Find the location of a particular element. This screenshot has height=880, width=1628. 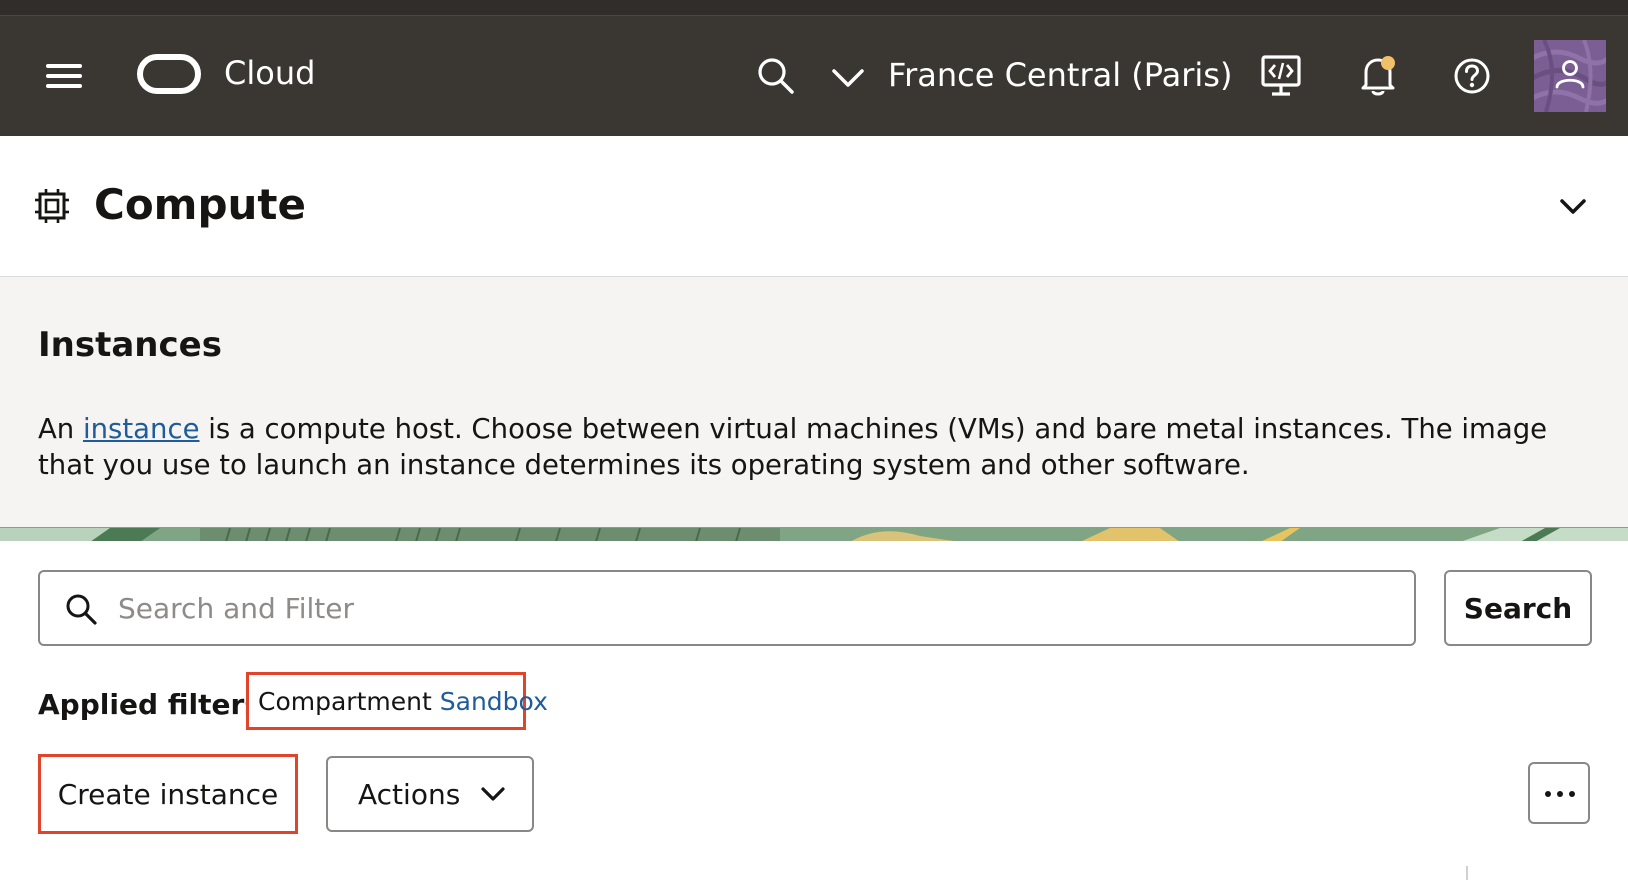

ellipsis-icon is located at coordinates (1560, 794).